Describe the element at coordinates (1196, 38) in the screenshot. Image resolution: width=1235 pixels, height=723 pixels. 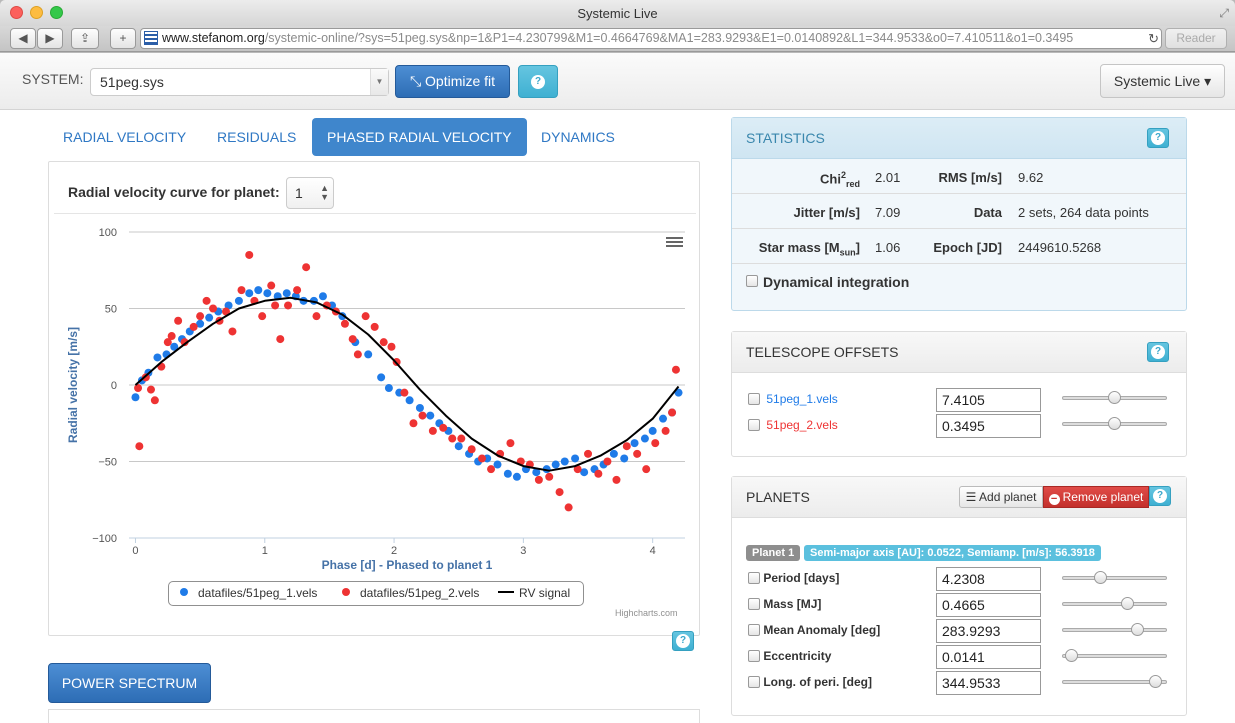
I see `reader-button: Reader` at that location.